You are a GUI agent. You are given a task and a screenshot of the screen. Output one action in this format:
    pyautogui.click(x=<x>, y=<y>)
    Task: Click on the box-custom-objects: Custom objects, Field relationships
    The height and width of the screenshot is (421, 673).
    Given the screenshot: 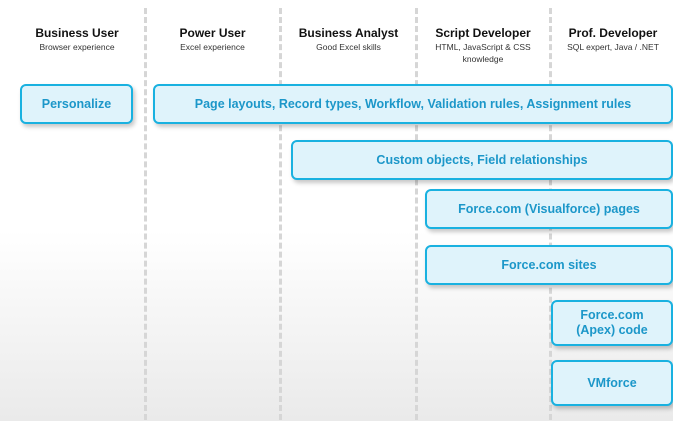 What is the action you would take?
    pyautogui.click(x=482, y=160)
    